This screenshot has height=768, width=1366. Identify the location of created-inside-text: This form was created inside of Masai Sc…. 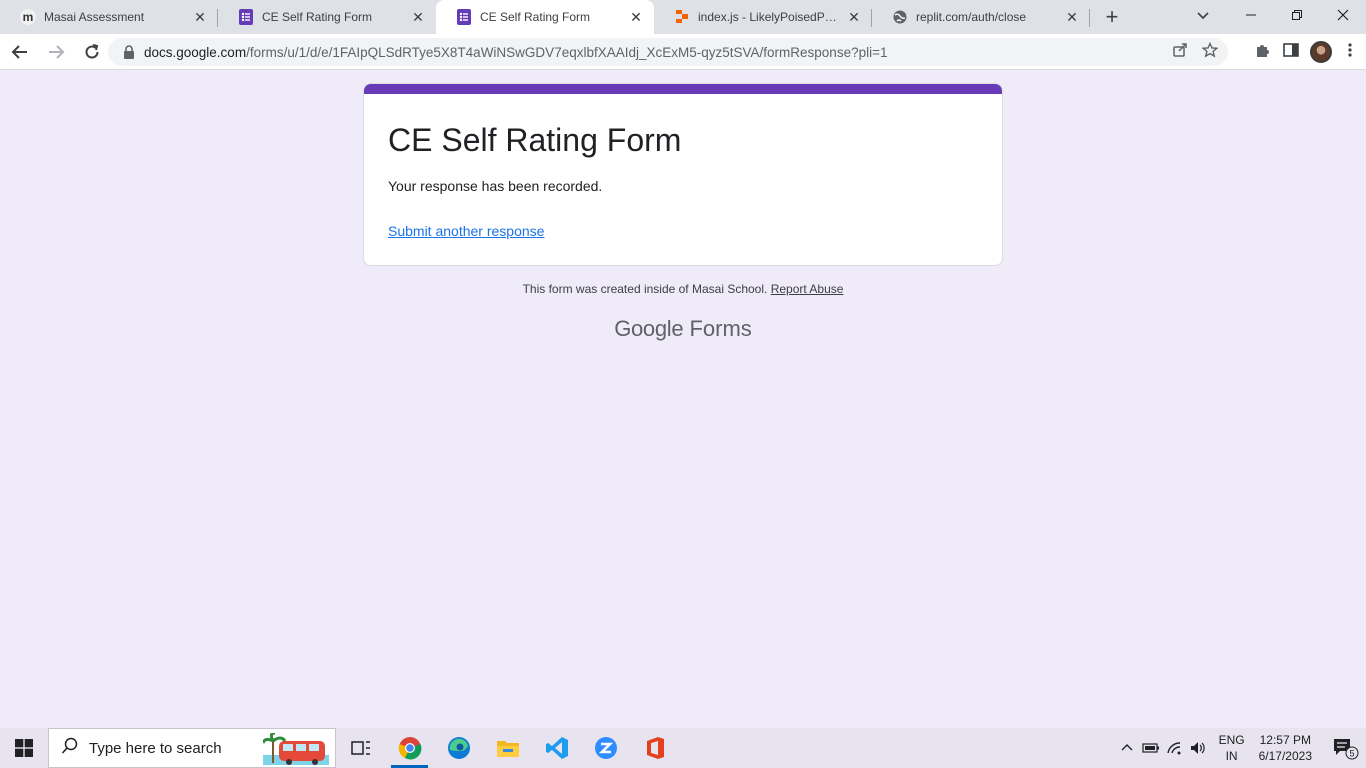
(645, 289).